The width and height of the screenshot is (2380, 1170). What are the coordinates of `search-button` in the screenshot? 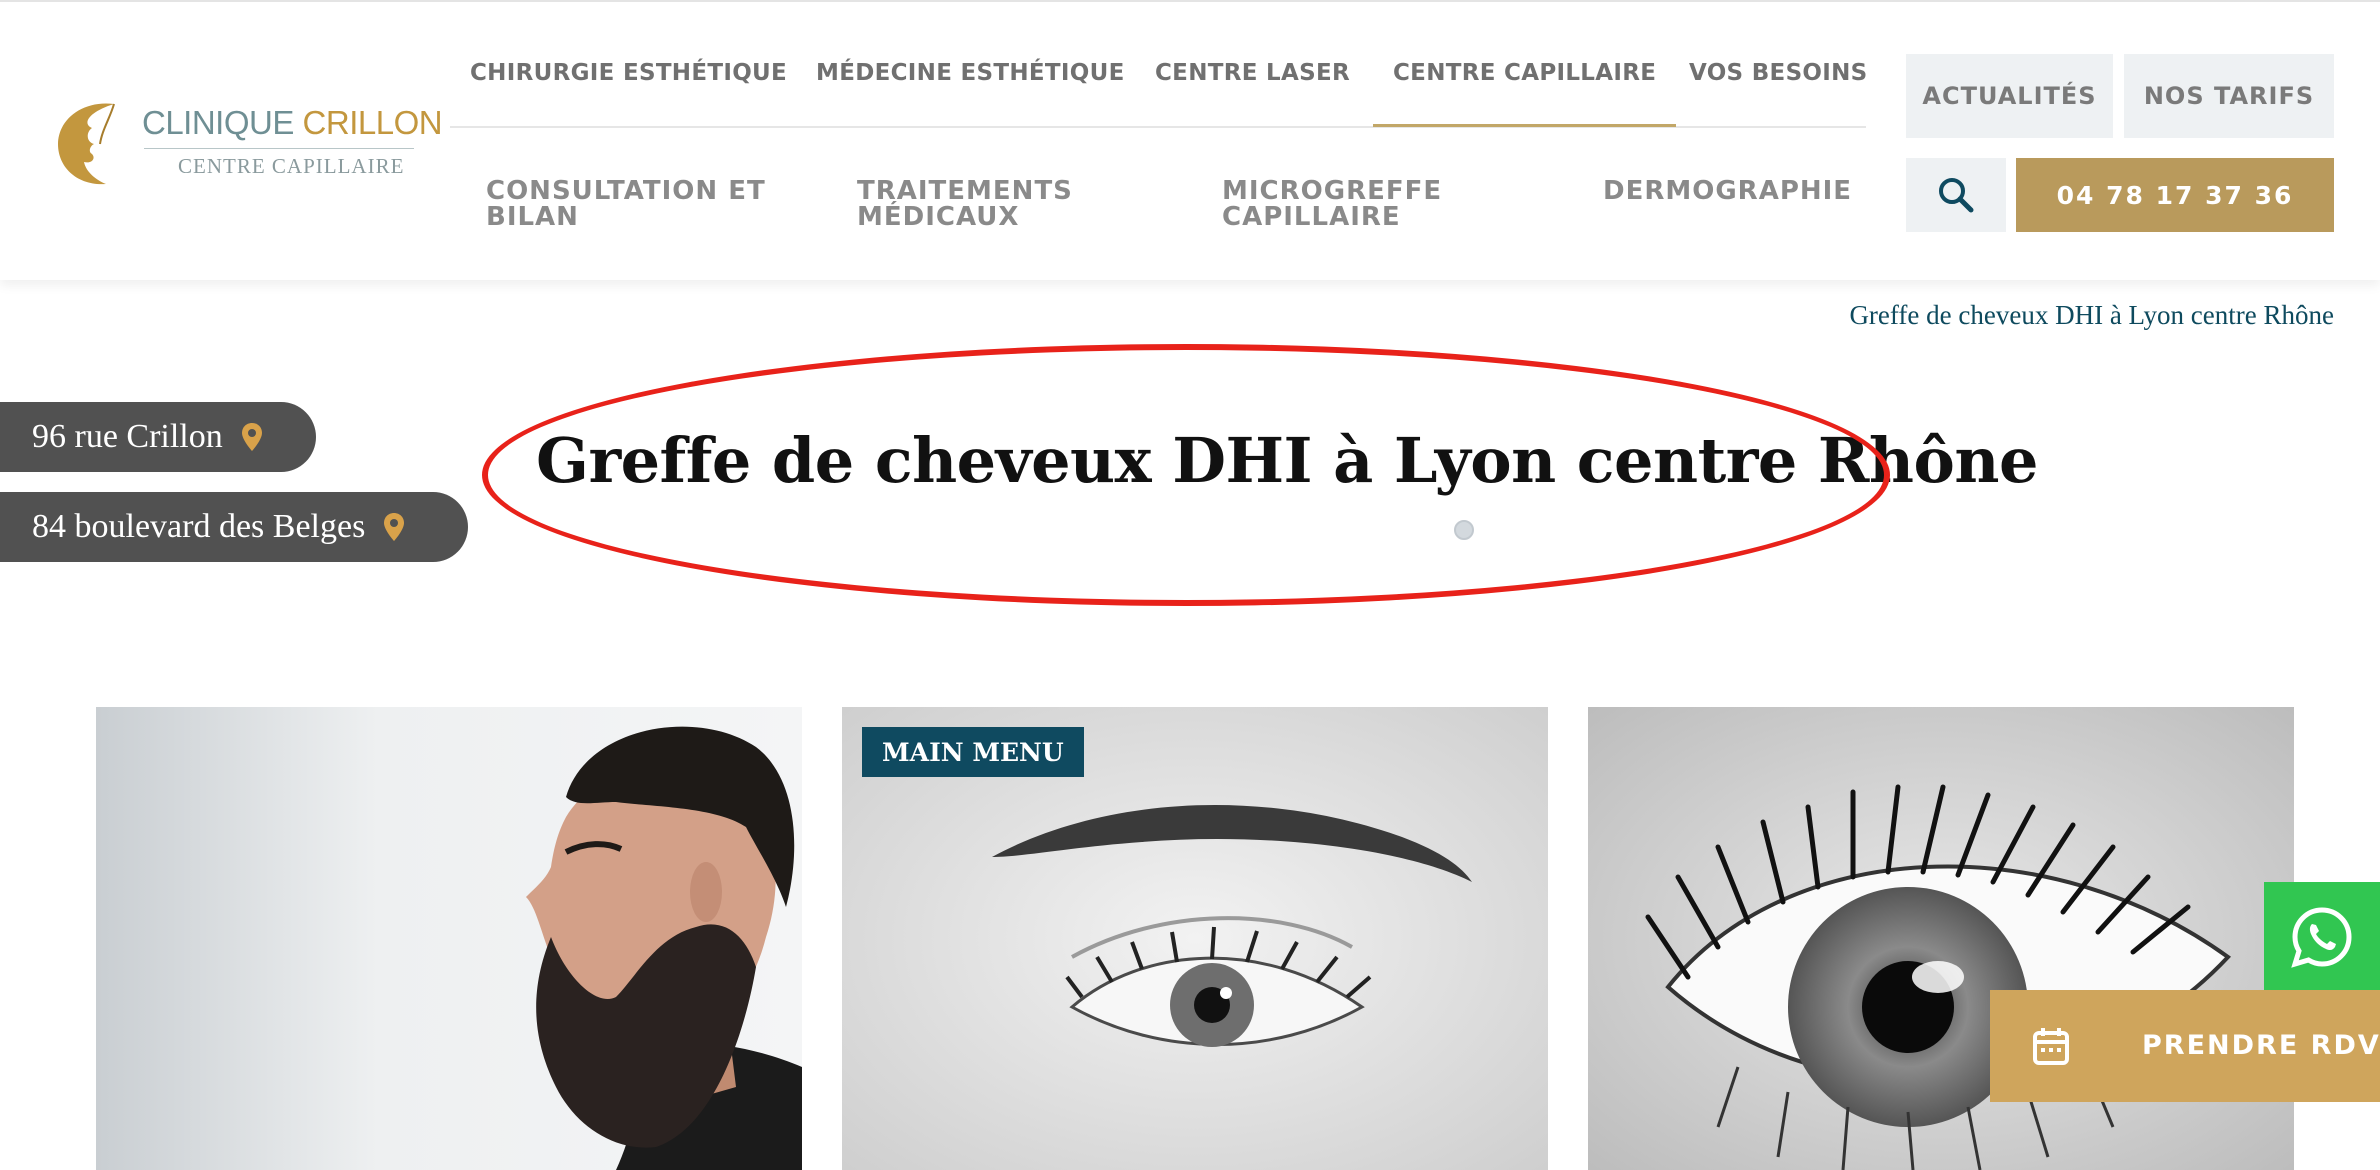 It's located at (1956, 195).